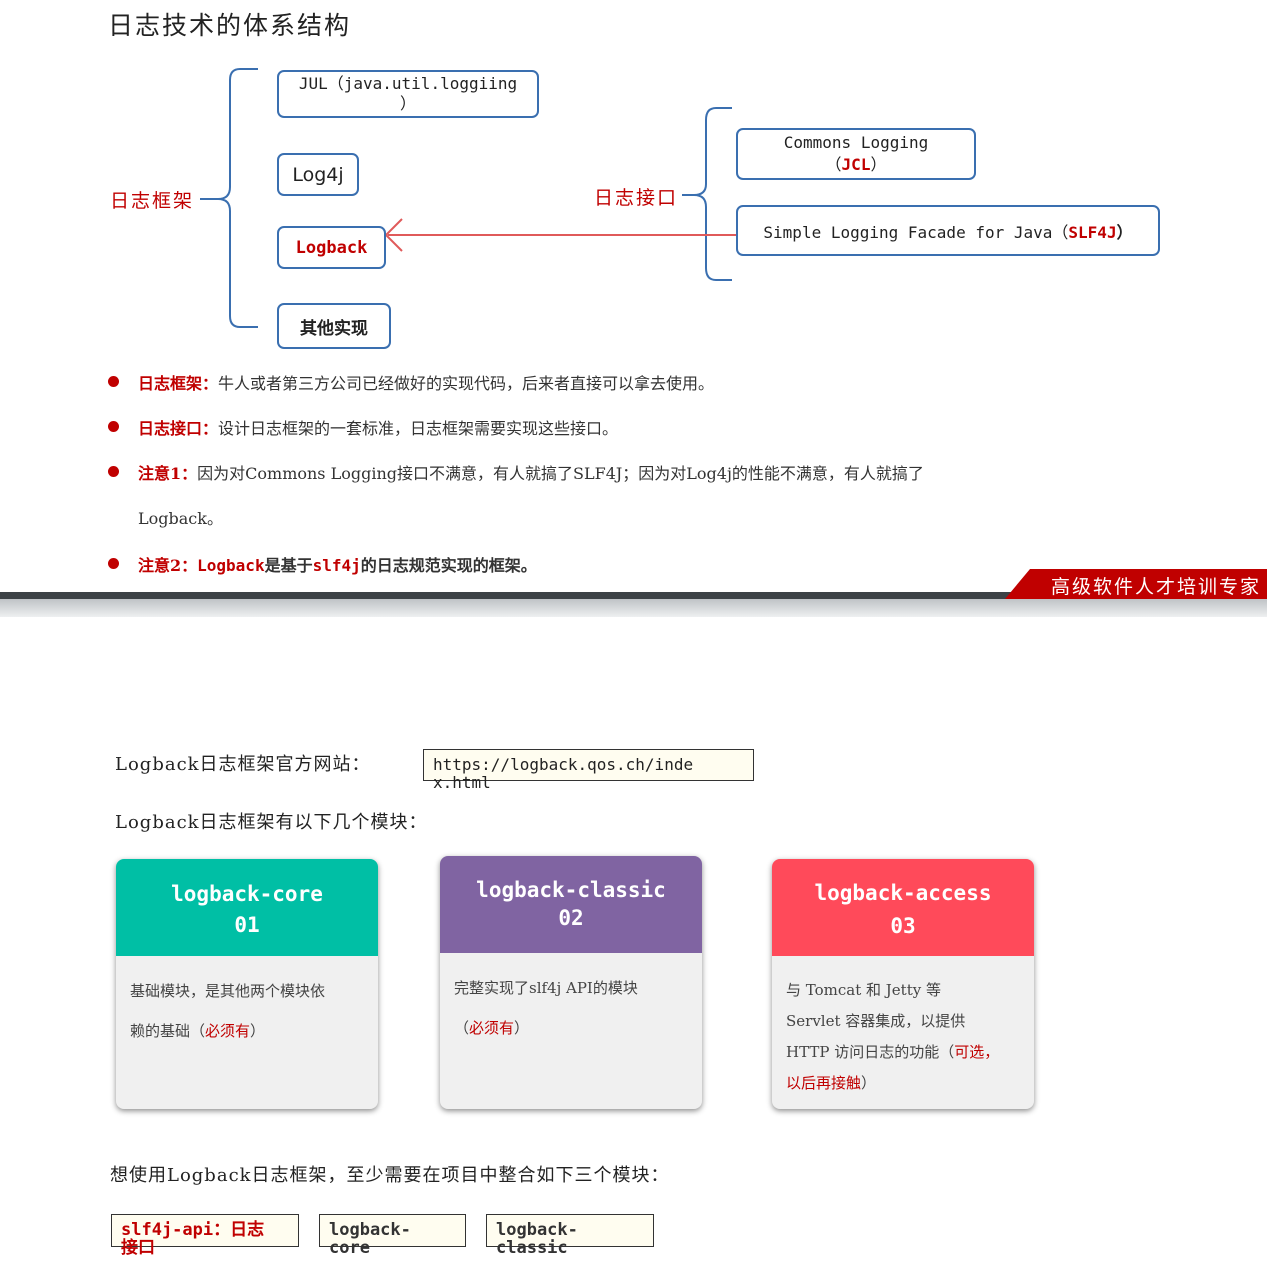  What do you see at coordinates (571, 904) in the screenshot?
I see `module-card-header: logback-classic 02` at bounding box center [571, 904].